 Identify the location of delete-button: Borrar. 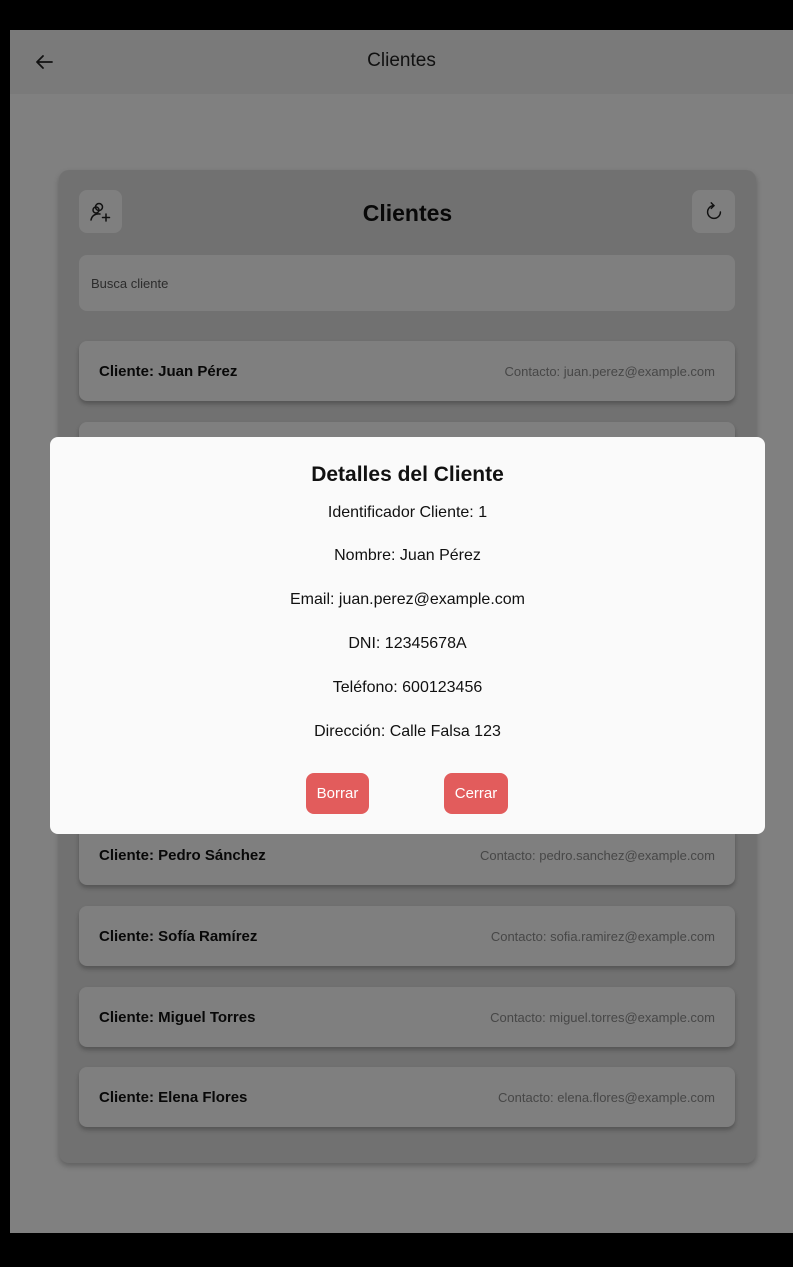
(337, 793).